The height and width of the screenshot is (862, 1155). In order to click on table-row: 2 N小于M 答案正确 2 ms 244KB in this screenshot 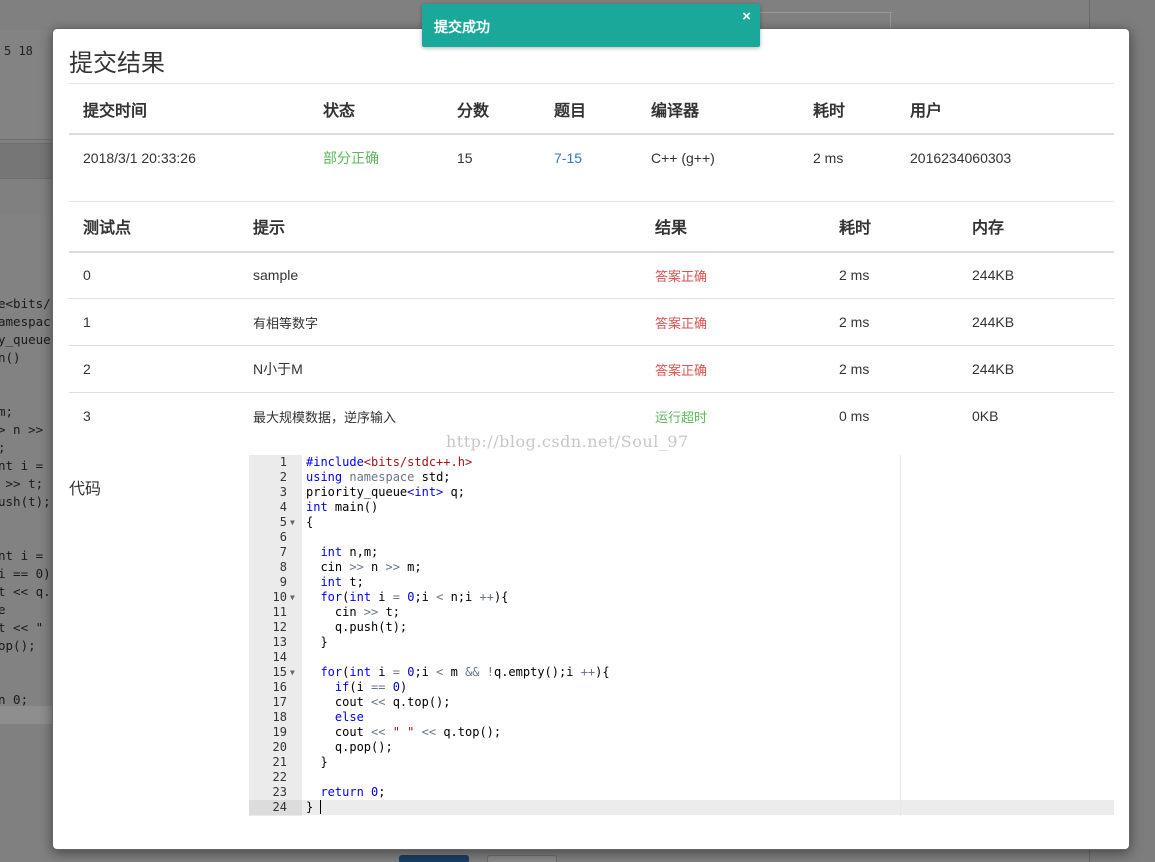, I will do `click(591, 369)`.